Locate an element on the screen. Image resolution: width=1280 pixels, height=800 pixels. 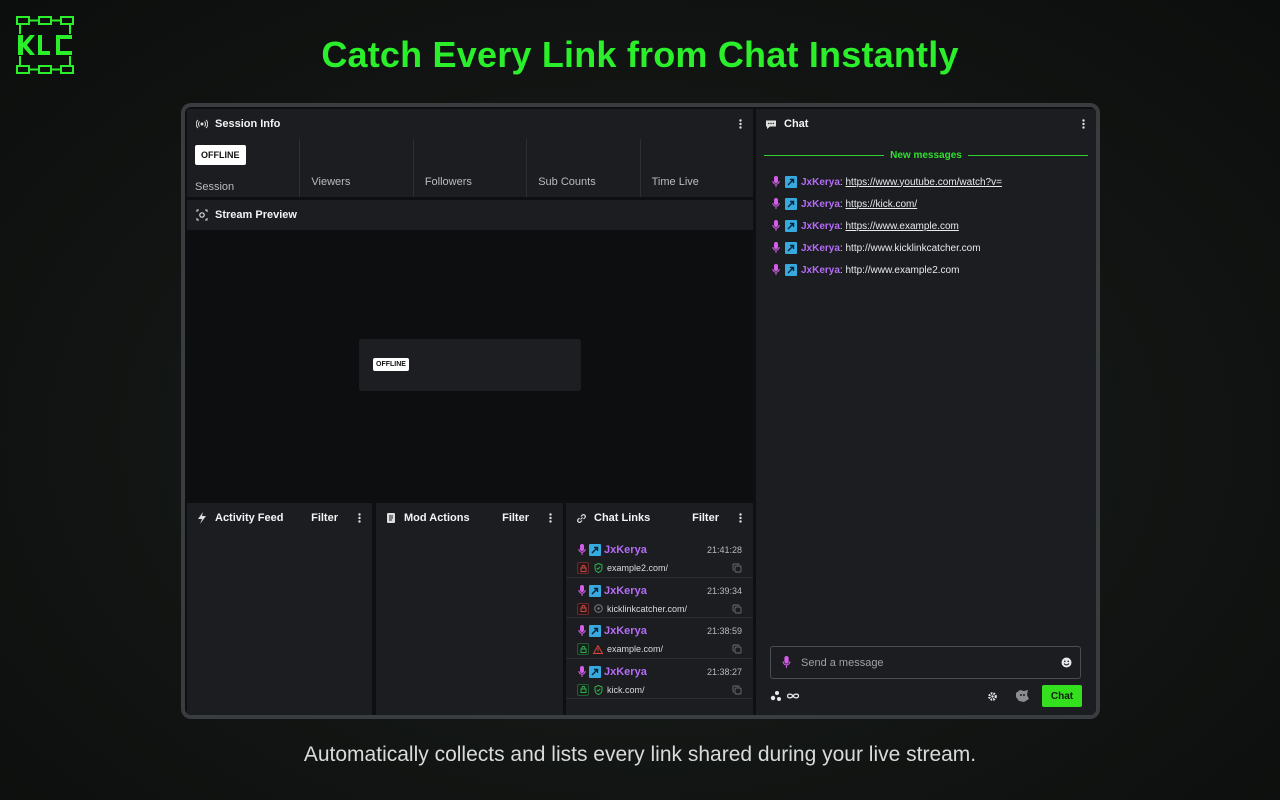
list-item: JxKerya 21:39:34 kicklinkcatcher.com/ is located at coordinates (659, 598).